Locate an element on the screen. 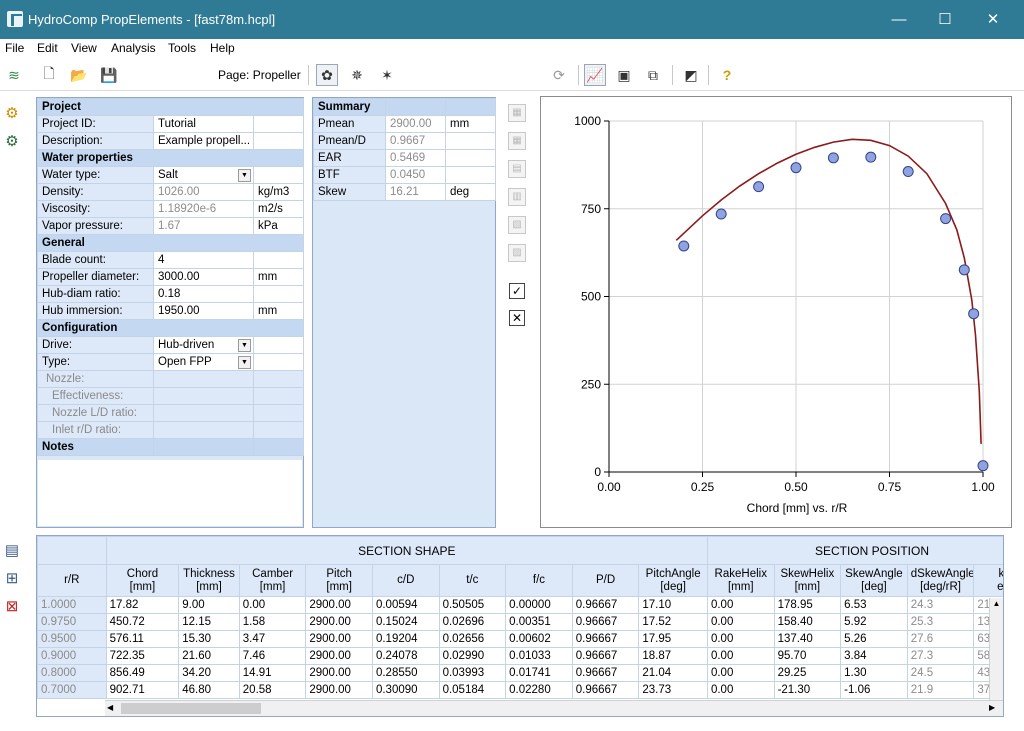 The width and height of the screenshot is (1024, 731). table-cell: 158.40 is located at coordinates (807, 622).